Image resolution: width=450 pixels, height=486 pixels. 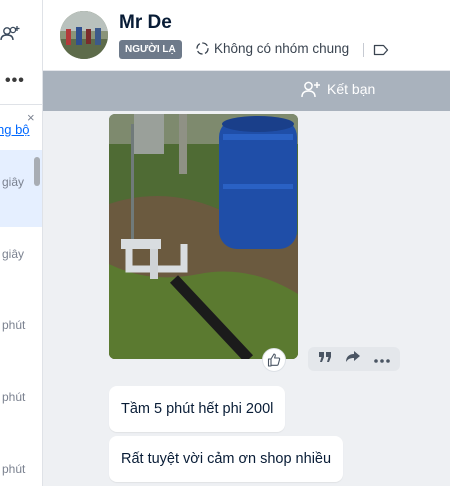 I want to click on common-groups: Không có nhóm chung, so click(x=272, y=48).